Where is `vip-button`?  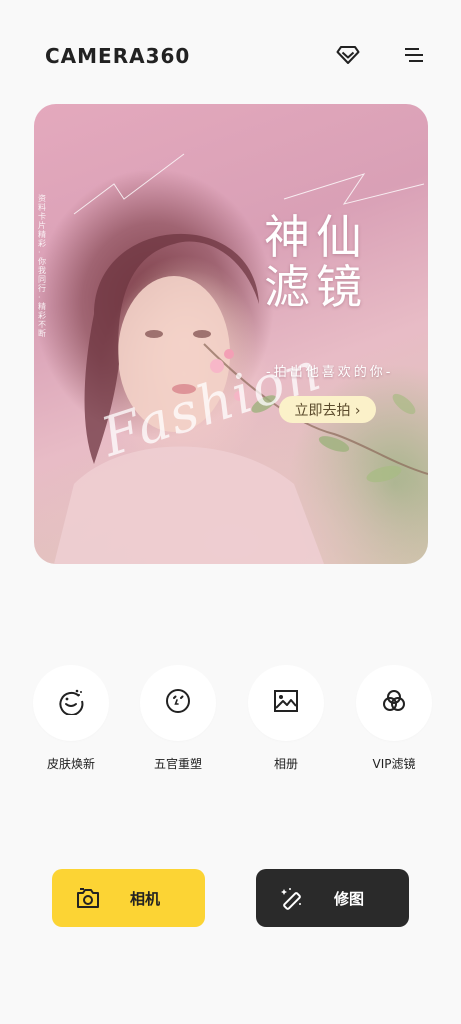
vip-button is located at coordinates (348, 57).